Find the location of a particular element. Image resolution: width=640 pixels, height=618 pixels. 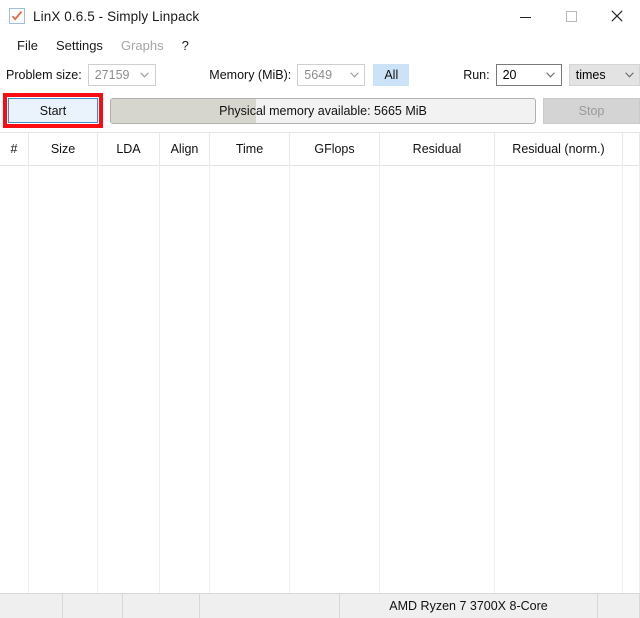

column-header-: # is located at coordinates (14, 149).